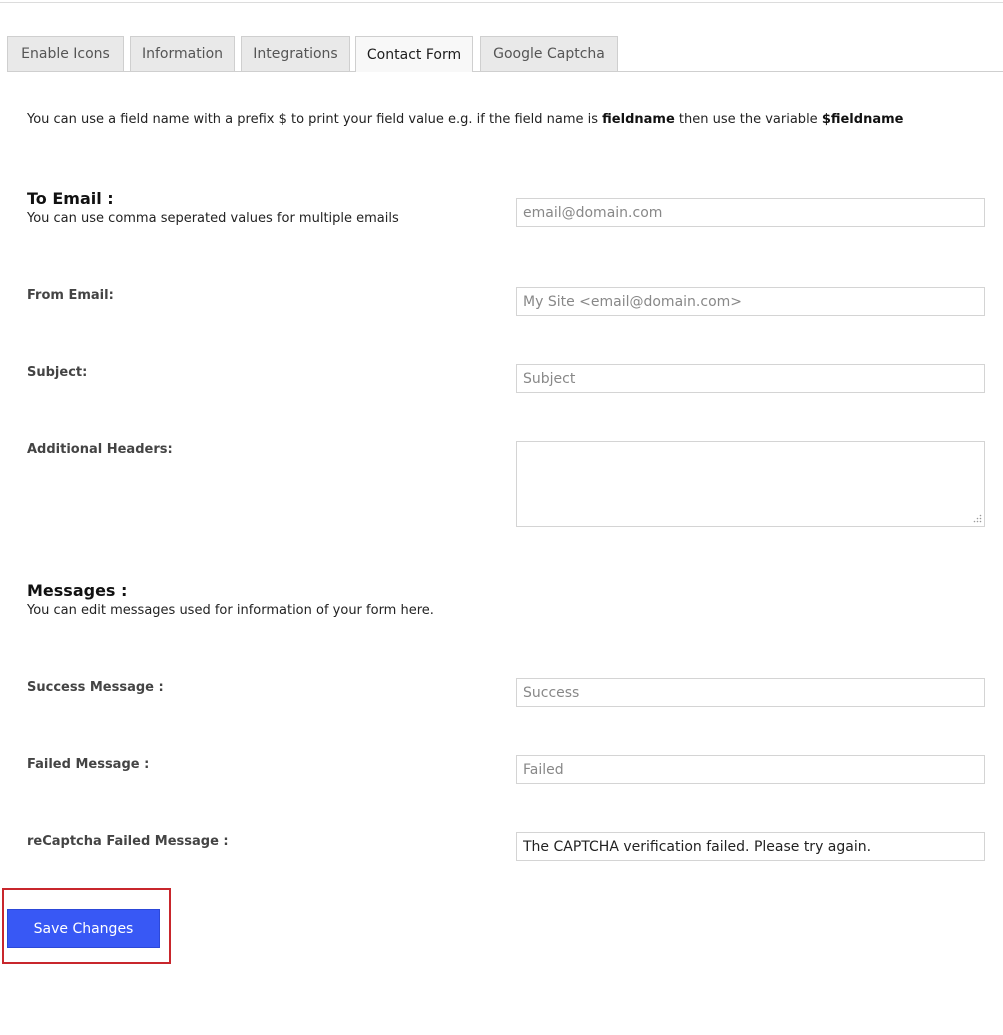  Describe the element at coordinates (750, 301) in the screenshot. I see `from-email-input` at that location.